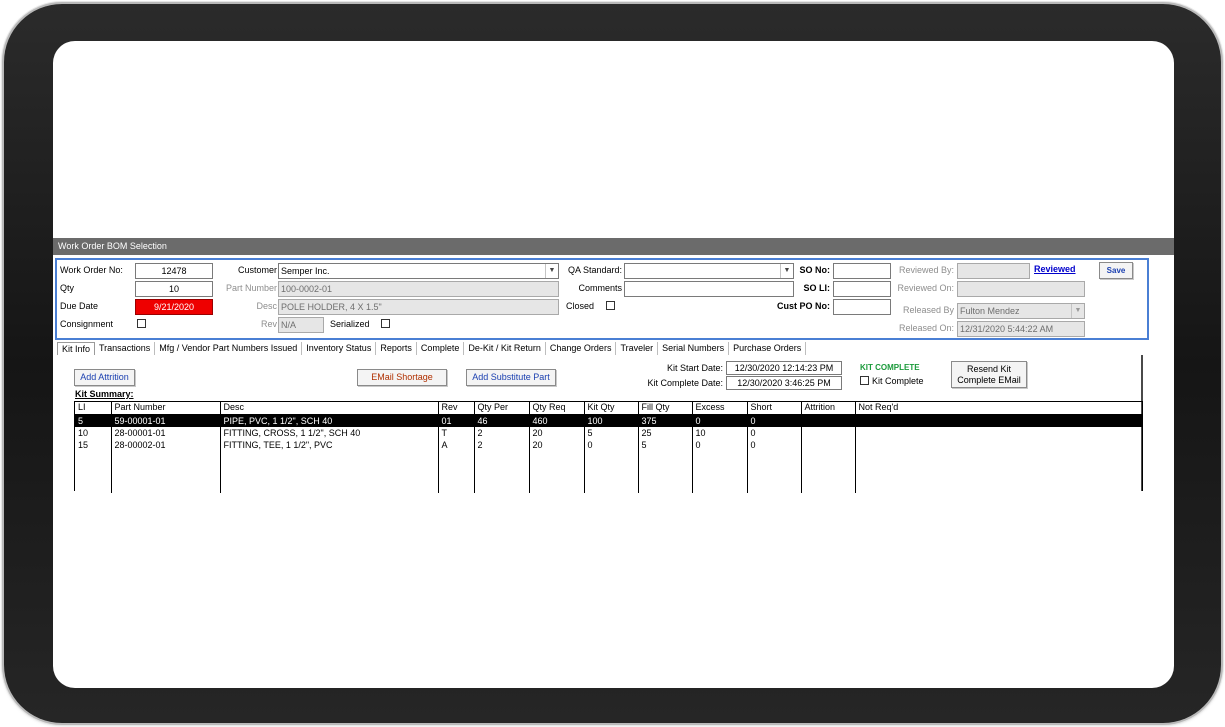  Describe the element at coordinates (665, 432) in the screenshot. I see `table-cell: 25` at that location.